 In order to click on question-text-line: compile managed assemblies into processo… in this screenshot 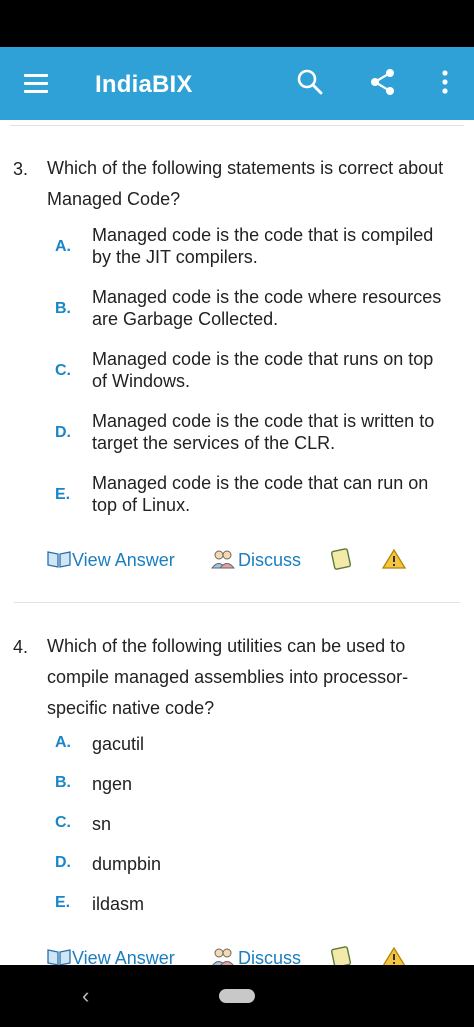, I will do `click(228, 677)`.